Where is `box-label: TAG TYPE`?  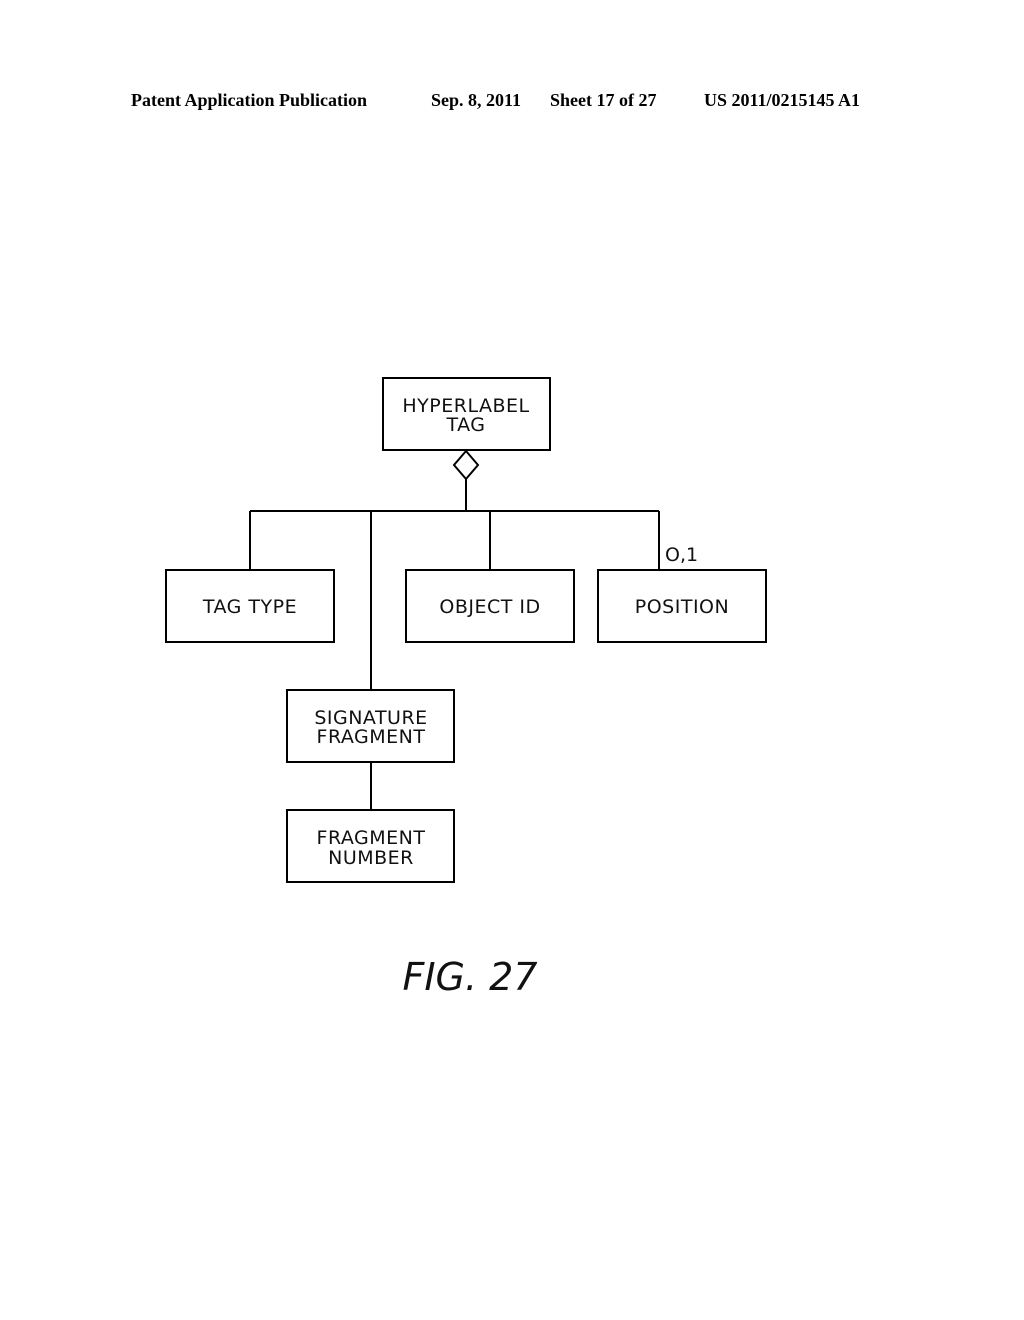
box-label: TAG TYPE is located at coordinates (249, 607).